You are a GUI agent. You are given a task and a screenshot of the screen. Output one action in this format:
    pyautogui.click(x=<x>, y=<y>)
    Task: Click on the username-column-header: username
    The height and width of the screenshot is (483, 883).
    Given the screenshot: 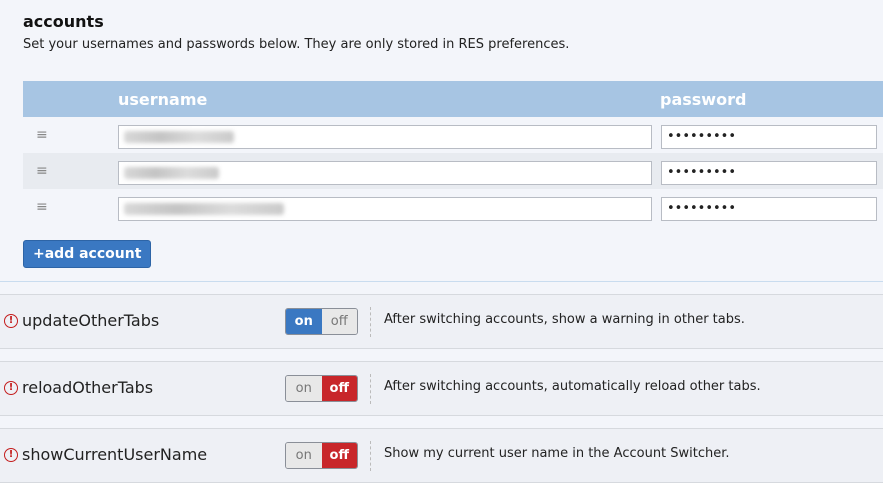 What is the action you would take?
    pyautogui.click(x=163, y=99)
    